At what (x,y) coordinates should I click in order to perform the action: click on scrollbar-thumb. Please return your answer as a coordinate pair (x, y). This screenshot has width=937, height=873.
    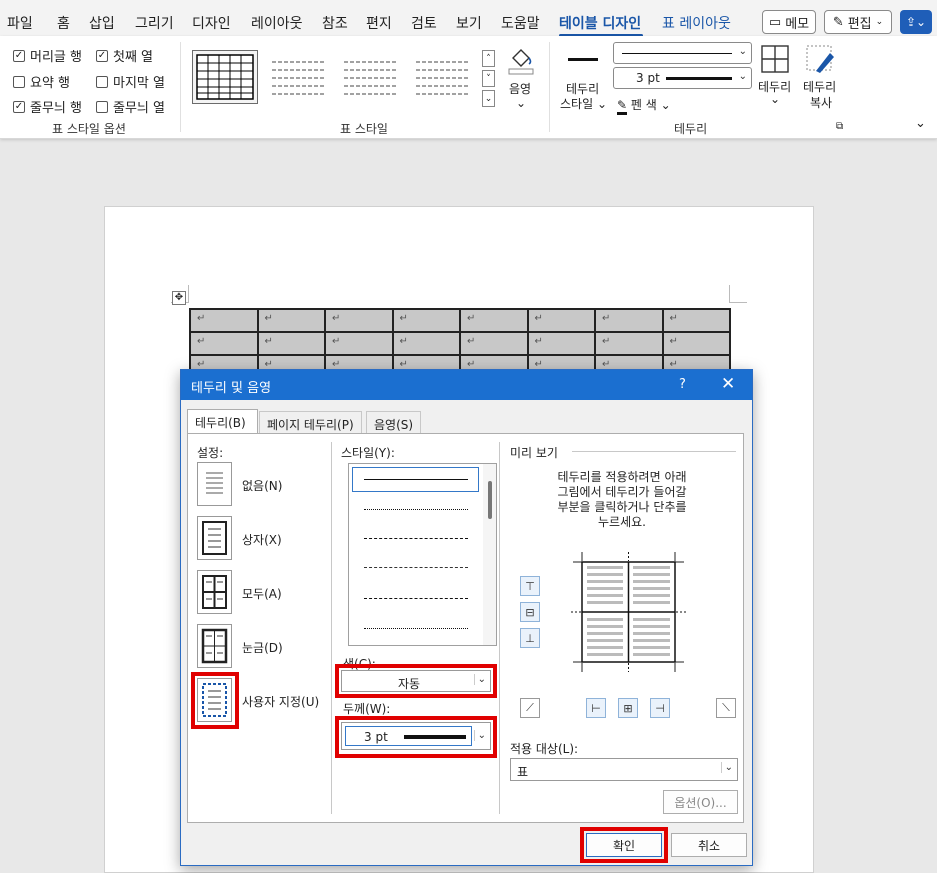
    Looking at the image, I should click on (490, 500).